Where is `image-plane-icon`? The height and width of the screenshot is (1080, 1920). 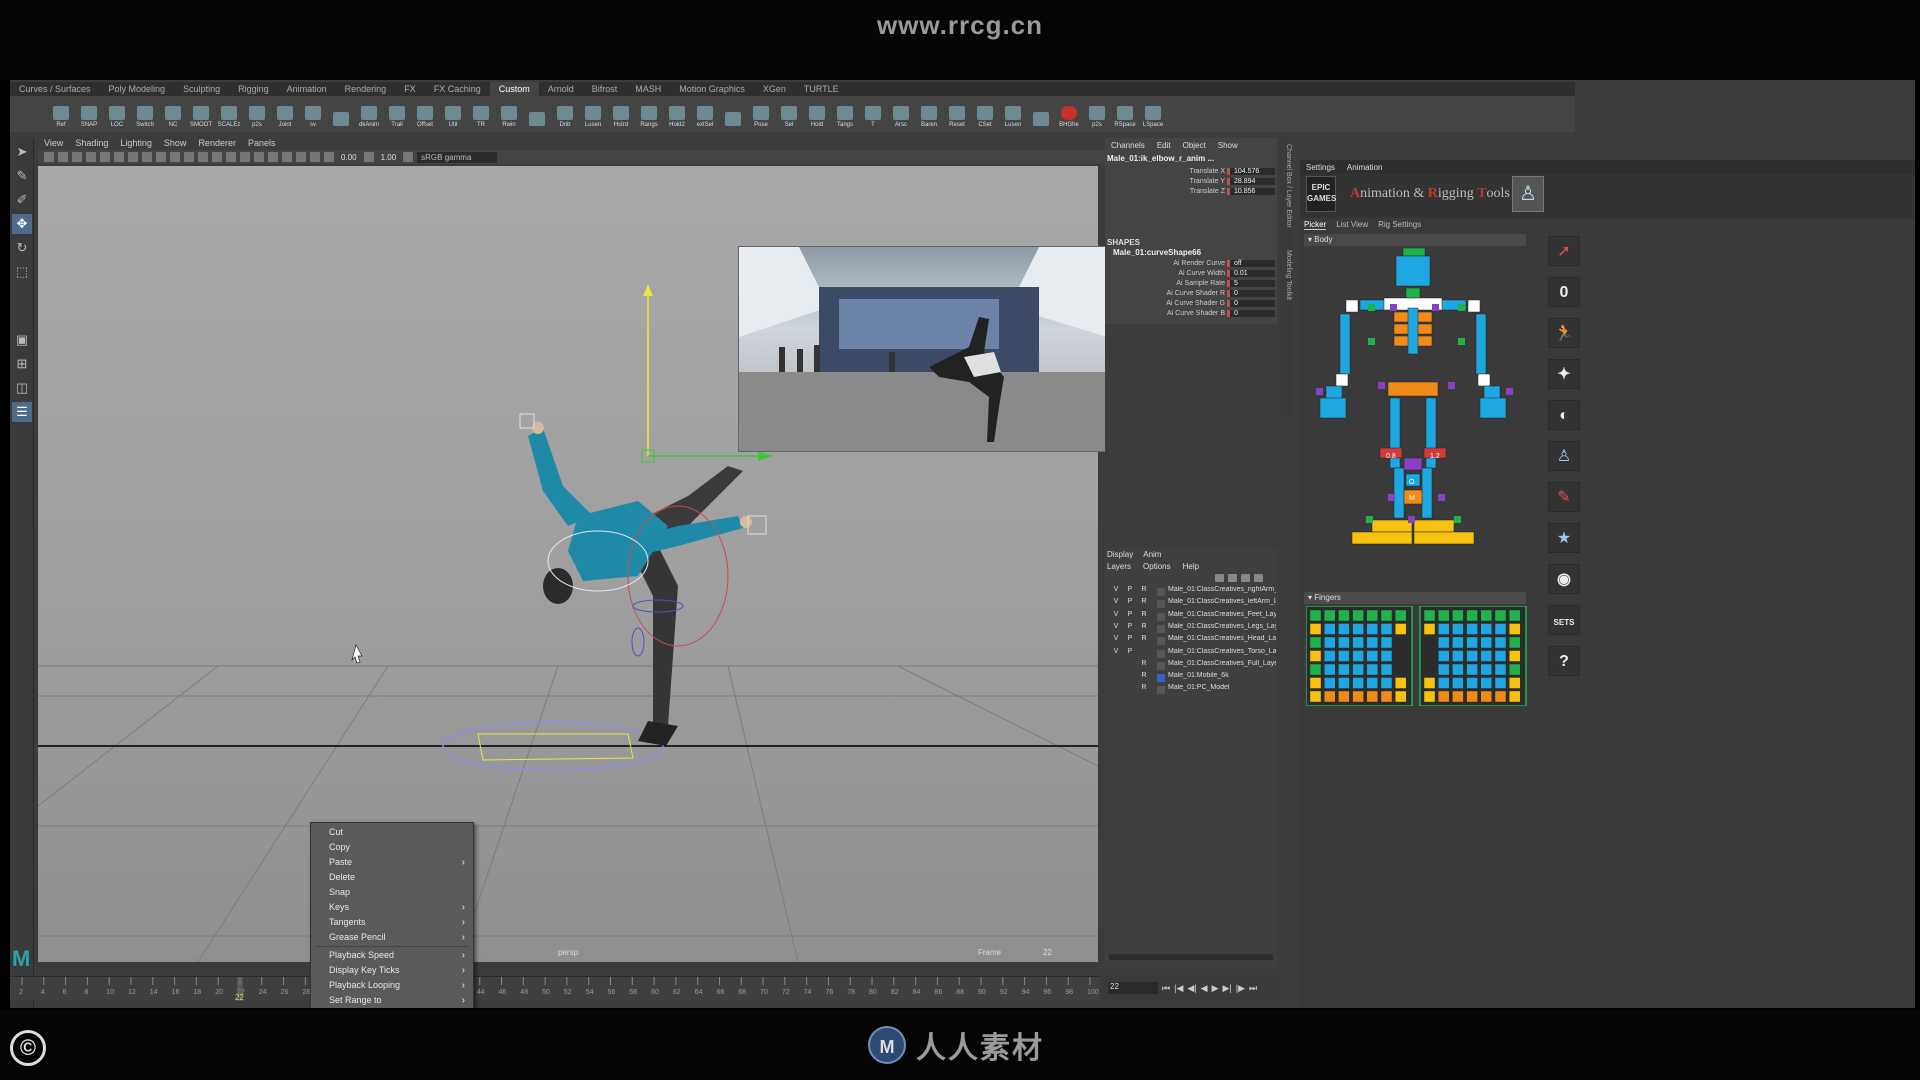 image-plane-icon is located at coordinates (91, 157).